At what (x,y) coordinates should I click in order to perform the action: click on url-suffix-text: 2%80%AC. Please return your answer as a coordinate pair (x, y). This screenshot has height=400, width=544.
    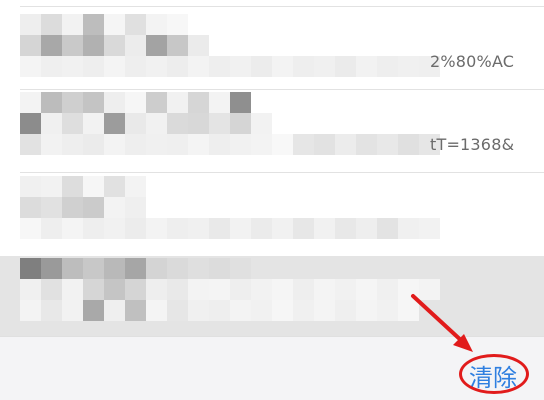
    Looking at the image, I should click on (472, 61).